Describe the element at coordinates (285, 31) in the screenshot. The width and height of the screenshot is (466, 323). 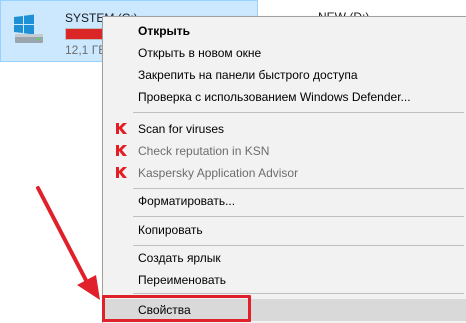
I see `menu-item-open: Открыть` at that location.